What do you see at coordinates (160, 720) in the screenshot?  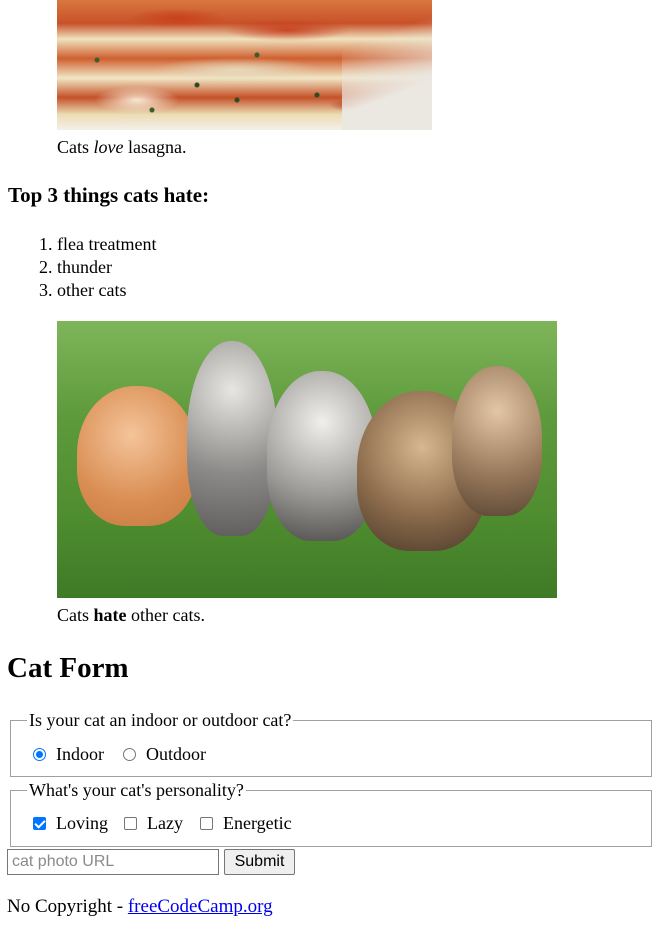 I see `indoor-outdoor-legend: Is your cat an indoor or outdoor cat?` at bounding box center [160, 720].